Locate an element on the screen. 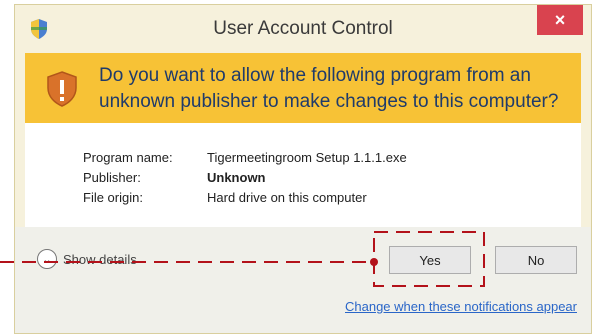  show-details-toggle: ⌄ Show details is located at coordinates (87, 259).